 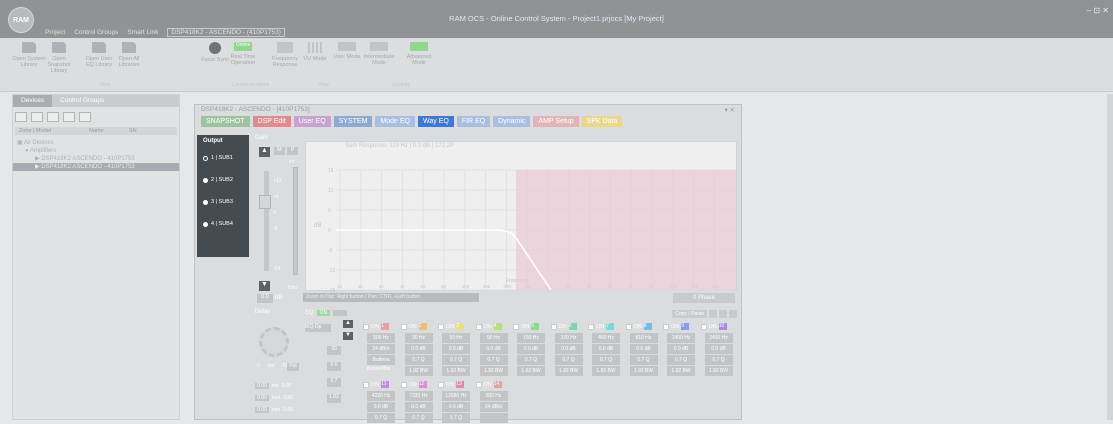 I want to click on tree-item-amplifiers: ● Amplifiers, so click(x=96, y=151).